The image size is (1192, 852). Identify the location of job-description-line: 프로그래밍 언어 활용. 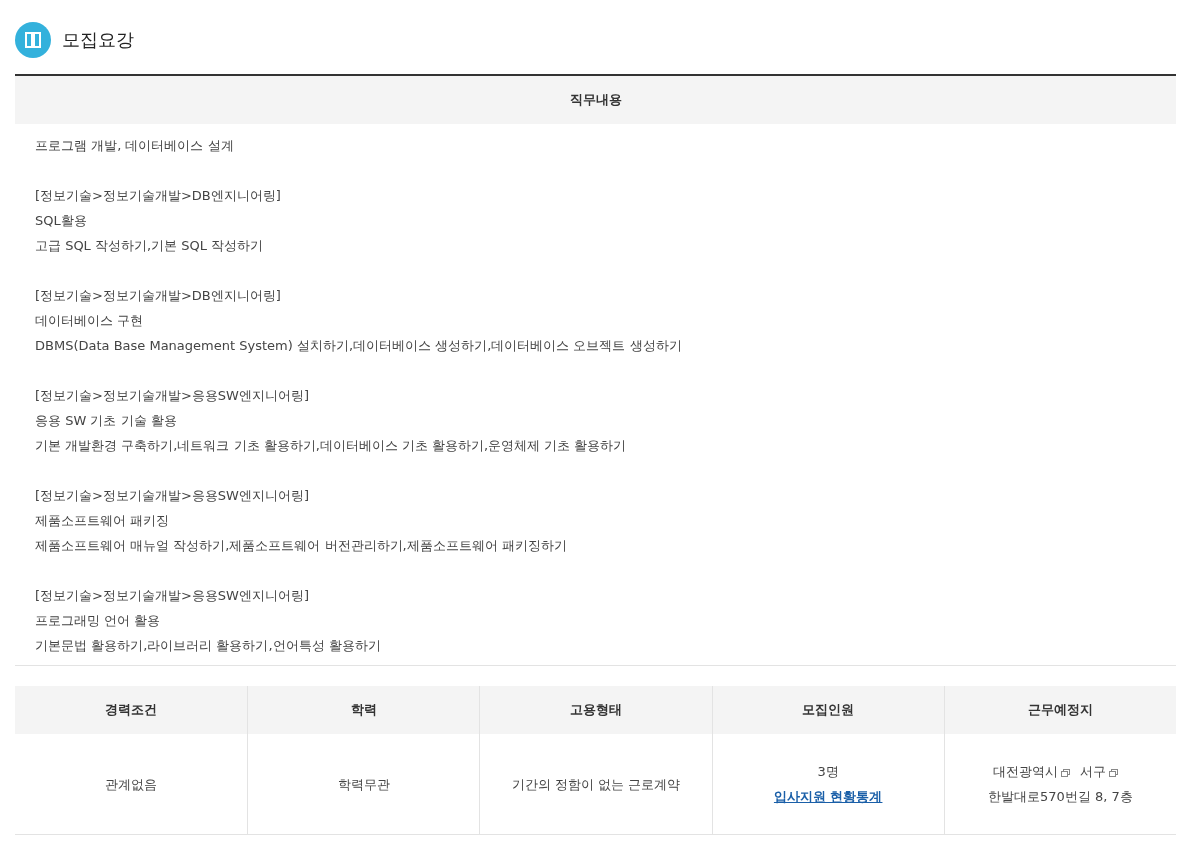
(98, 621).